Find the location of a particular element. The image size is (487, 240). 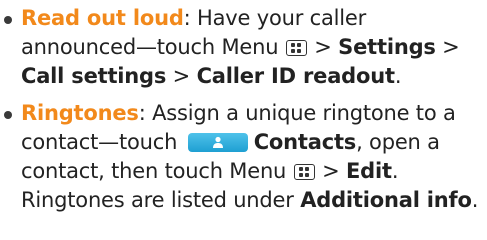

settings-label: Settings is located at coordinates (387, 47).